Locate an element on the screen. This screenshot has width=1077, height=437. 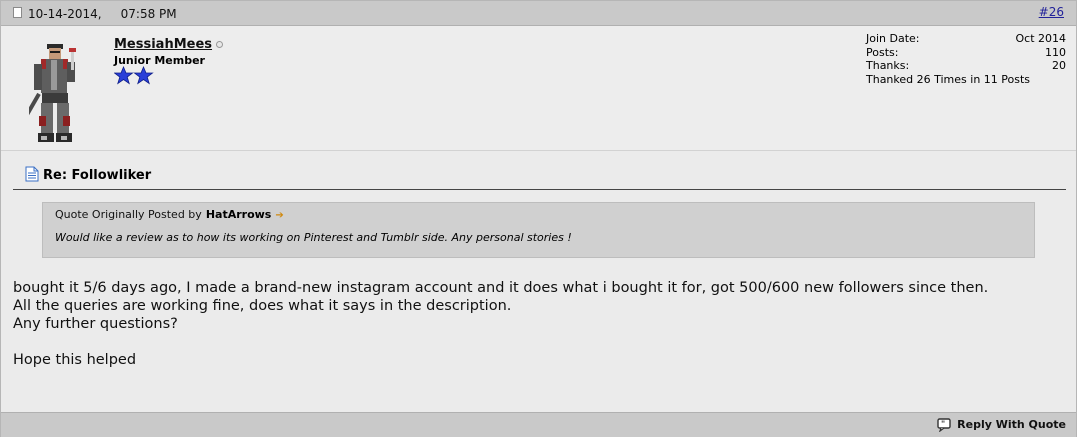
post-datetime: 10-14-2014, 07:58 PM is located at coordinates (102, 14).